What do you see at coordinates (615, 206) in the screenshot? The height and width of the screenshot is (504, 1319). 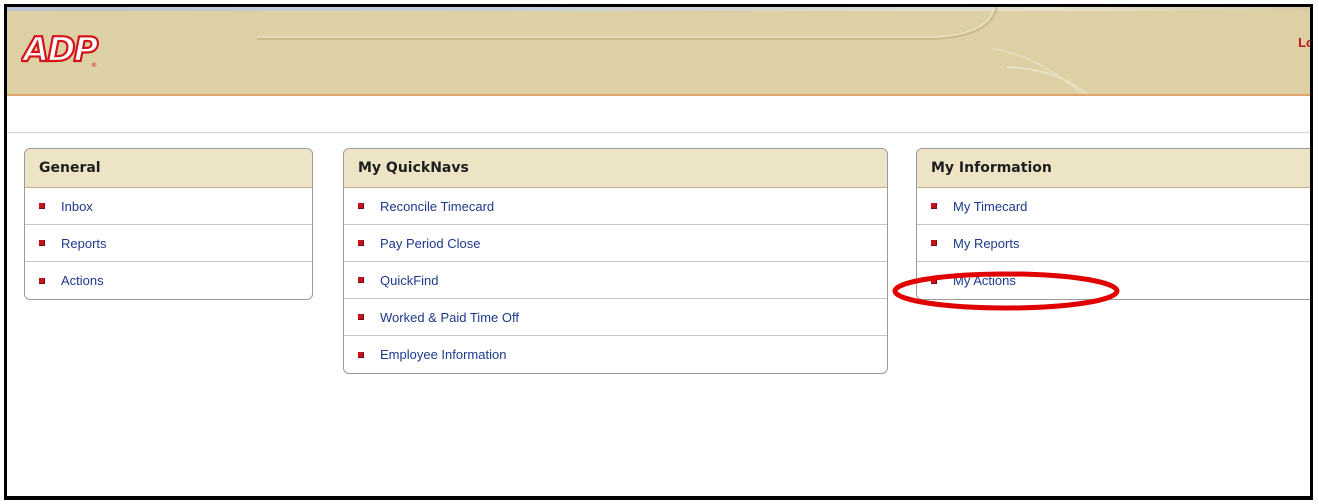 I see `nav-item-reconcile-timecard: Reconcile Timecard` at bounding box center [615, 206].